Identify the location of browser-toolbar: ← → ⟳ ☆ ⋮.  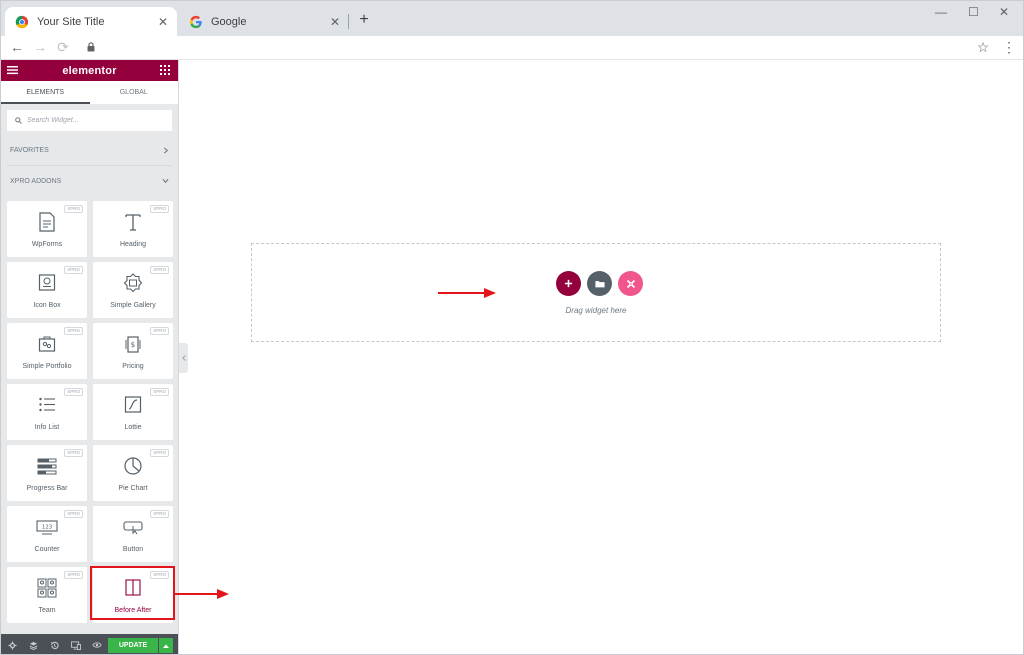
(512, 48).